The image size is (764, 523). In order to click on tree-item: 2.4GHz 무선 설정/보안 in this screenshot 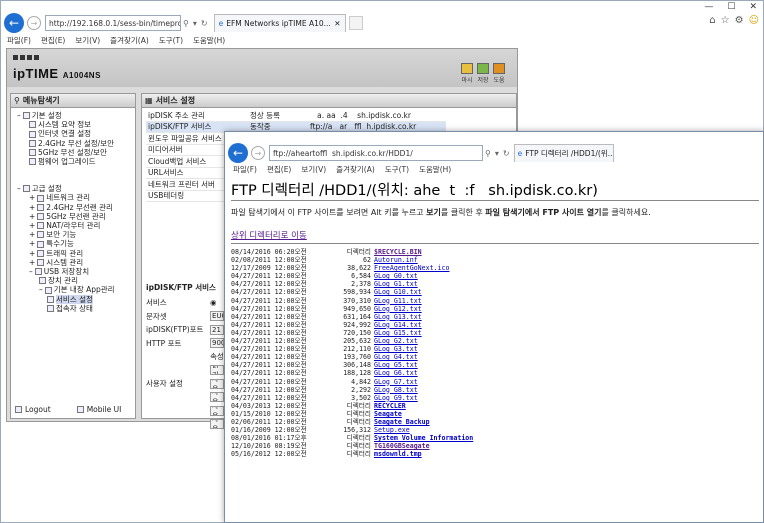, I will do `click(76, 143)`.